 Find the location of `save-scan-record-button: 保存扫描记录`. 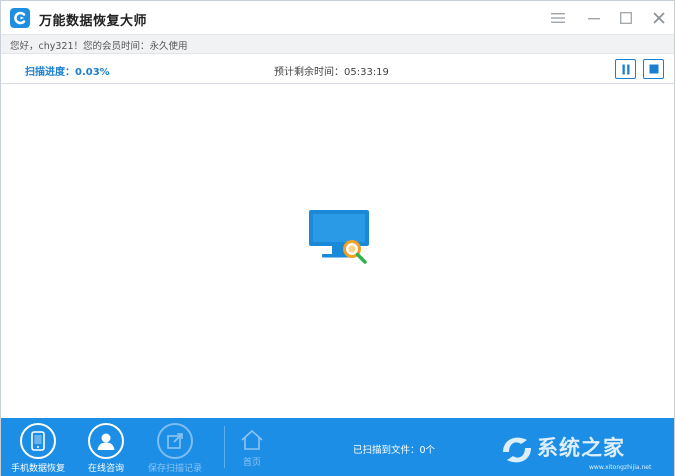

save-scan-record-button: 保存扫描记录 is located at coordinates (175, 447).